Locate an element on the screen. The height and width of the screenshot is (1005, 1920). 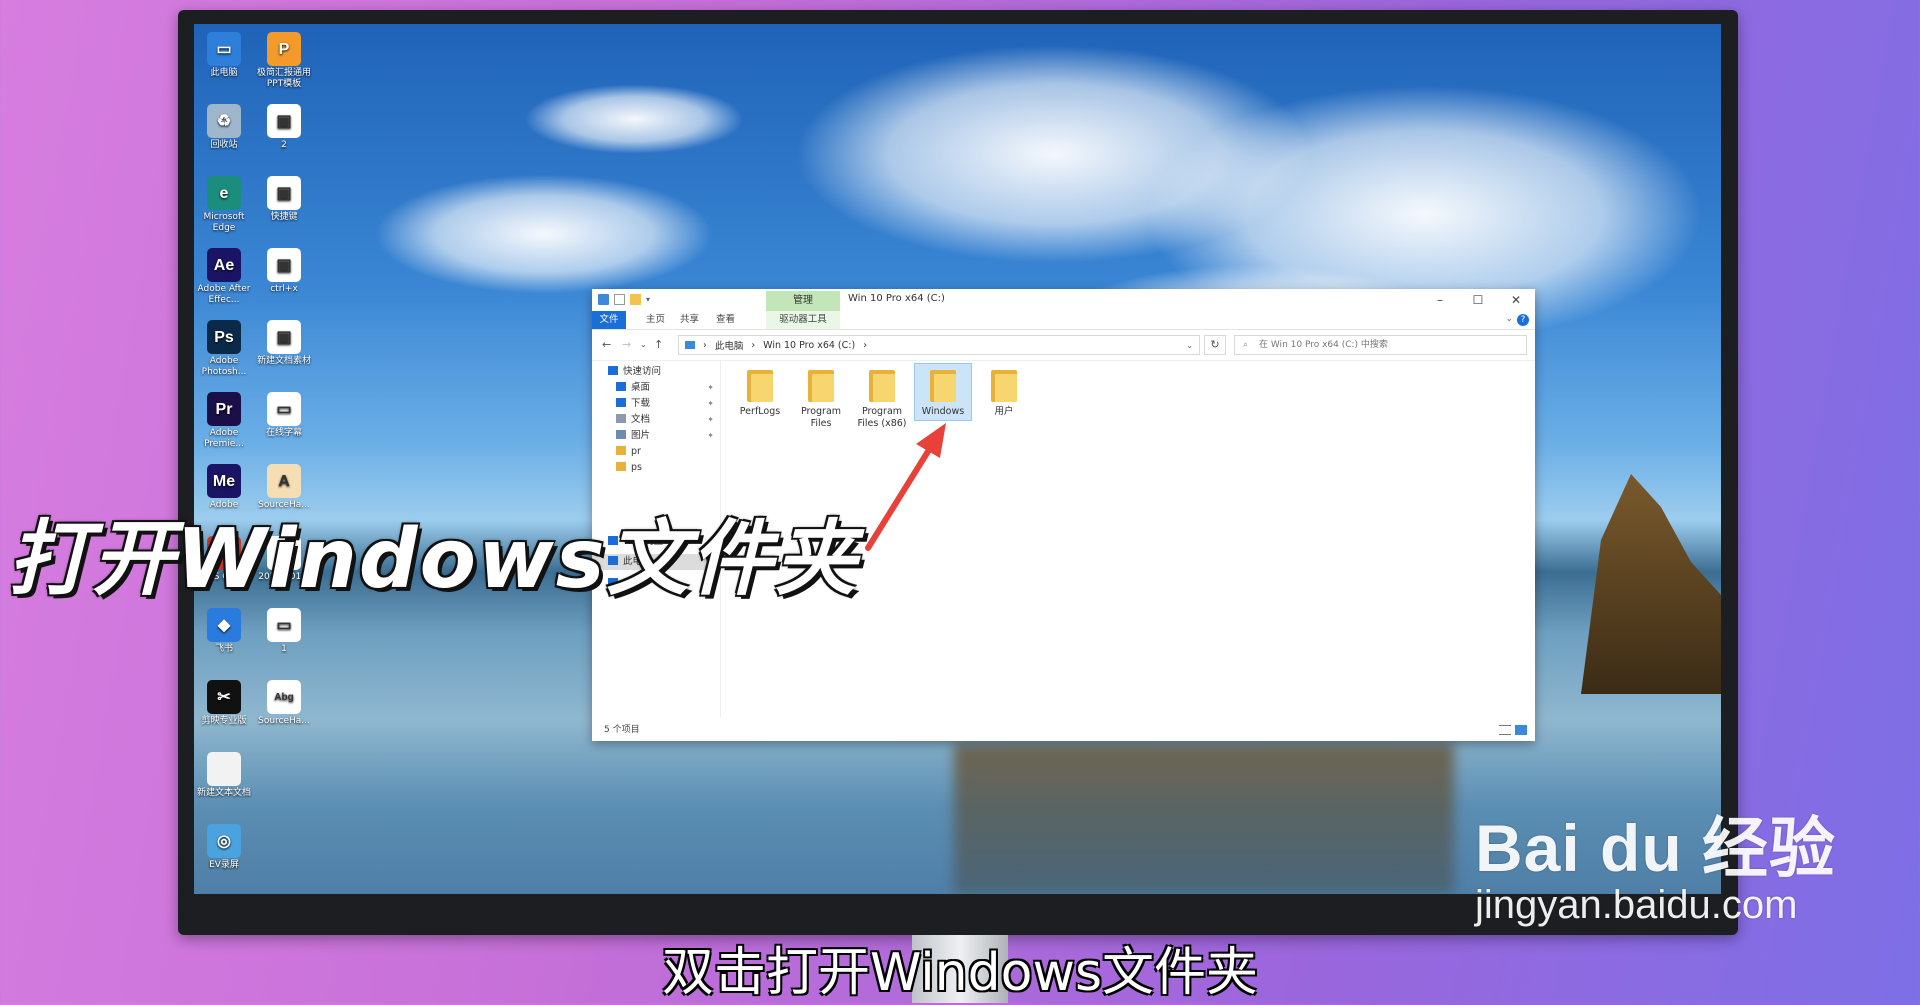
tab-view: 查看 is located at coordinates (725, 320).